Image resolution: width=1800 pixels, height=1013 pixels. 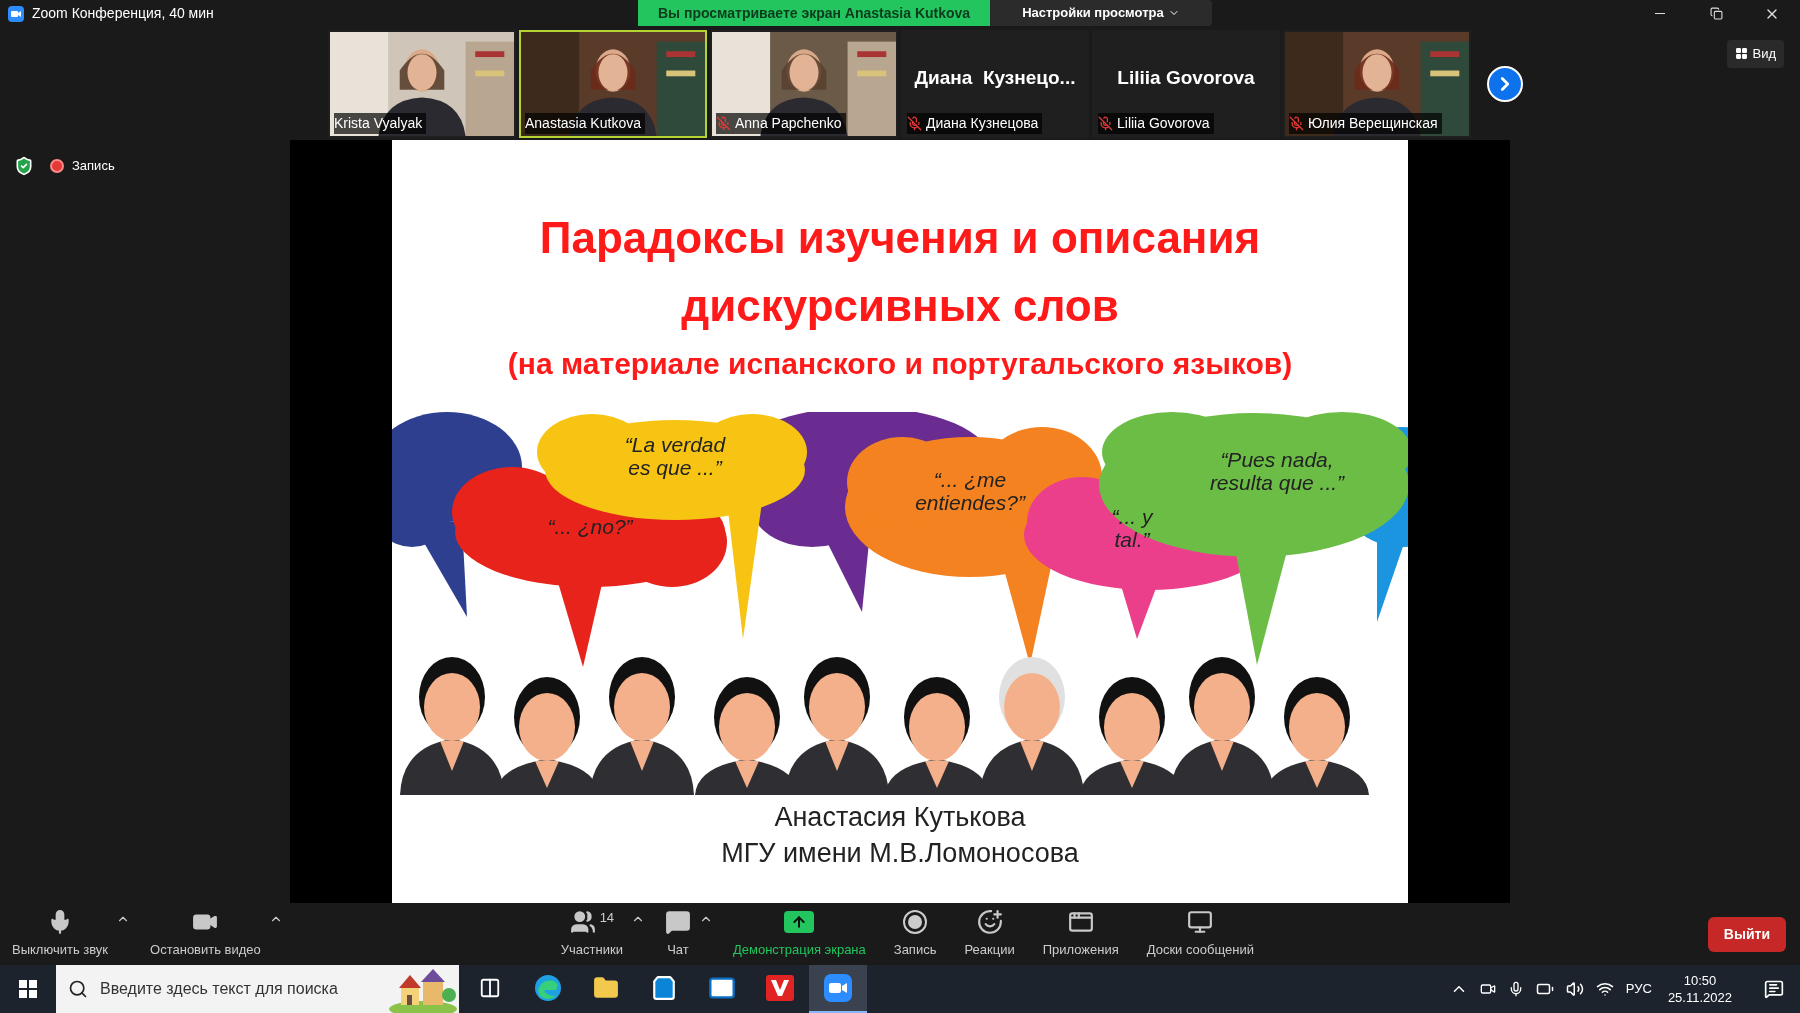 I want to click on toolbar-button: Чат, so click(x=677, y=934).